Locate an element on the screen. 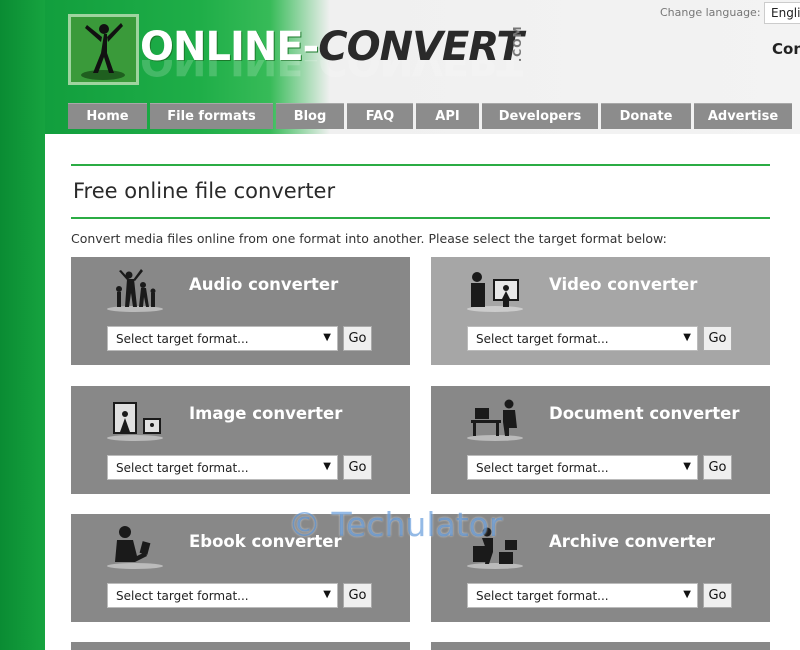 The width and height of the screenshot is (800, 650). page-title: Free online file converter is located at coordinates (204, 191).